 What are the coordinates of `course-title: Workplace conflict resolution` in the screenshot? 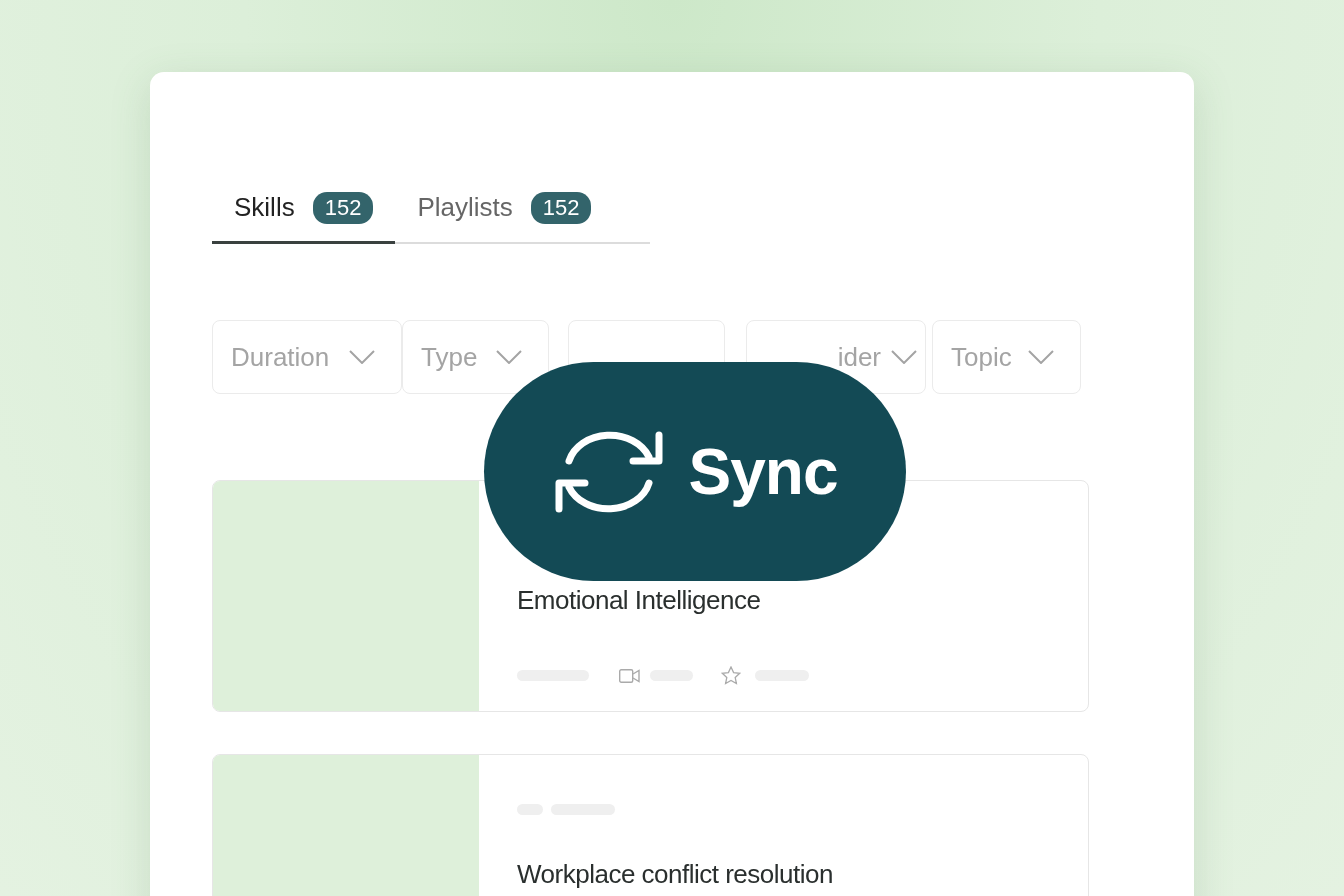 It's located at (675, 874).